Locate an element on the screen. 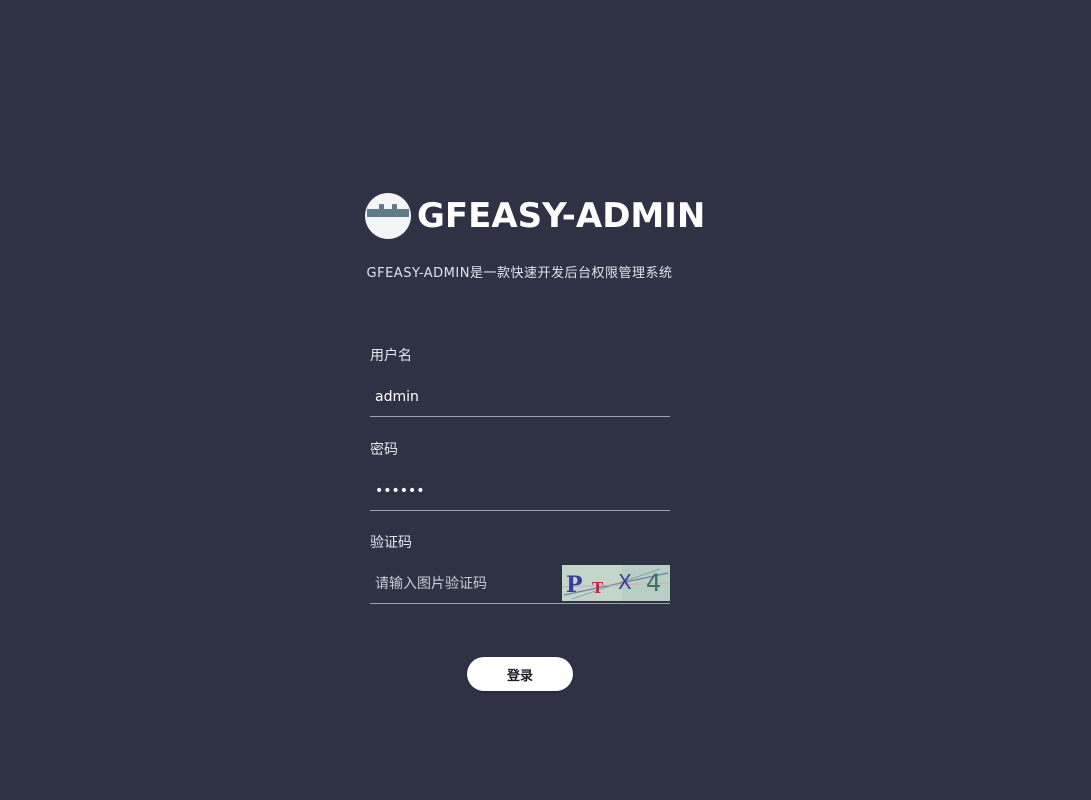 Image resolution: width=1091 pixels, height=800 pixels. captcha-image: P T X 4 is located at coordinates (616, 583).